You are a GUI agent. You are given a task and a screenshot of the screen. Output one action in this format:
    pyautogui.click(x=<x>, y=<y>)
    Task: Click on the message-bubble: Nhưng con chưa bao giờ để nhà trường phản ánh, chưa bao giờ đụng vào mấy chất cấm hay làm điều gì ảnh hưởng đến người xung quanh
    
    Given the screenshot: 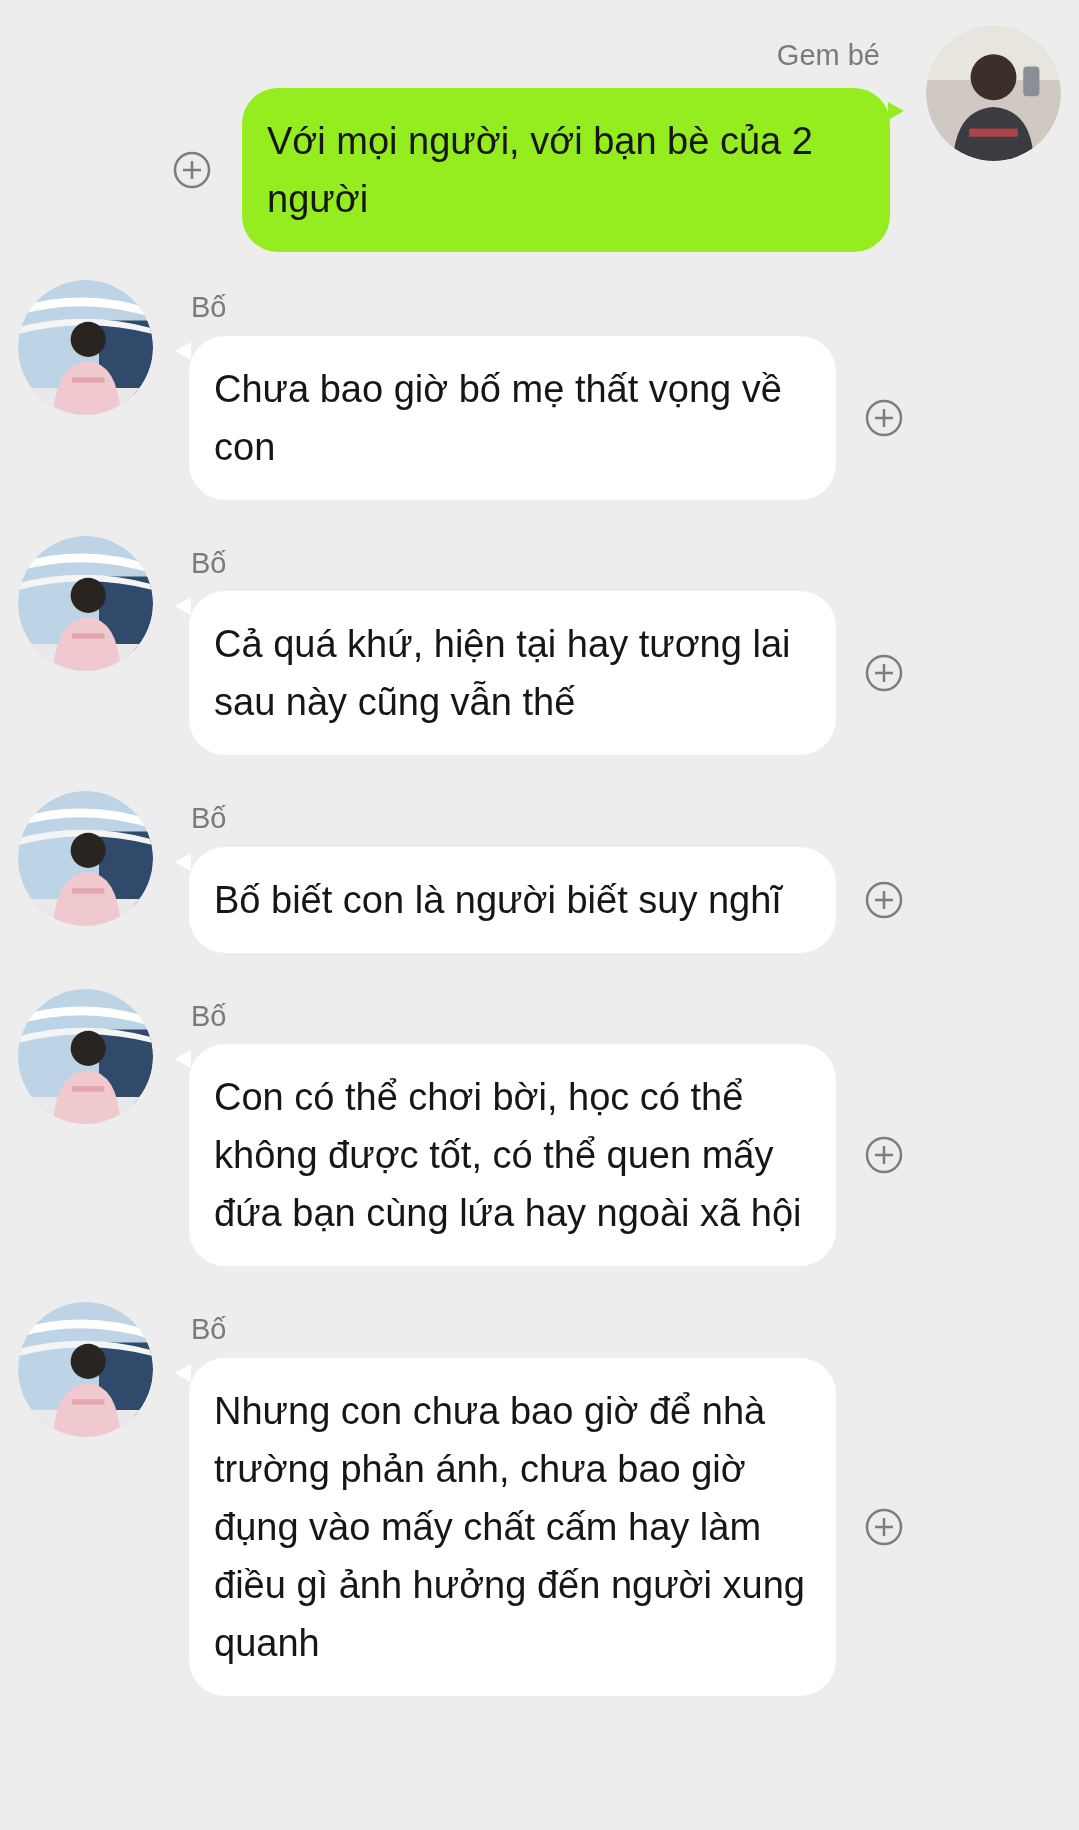 What is the action you would take?
    pyautogui.click(x=512, y=1526)
    